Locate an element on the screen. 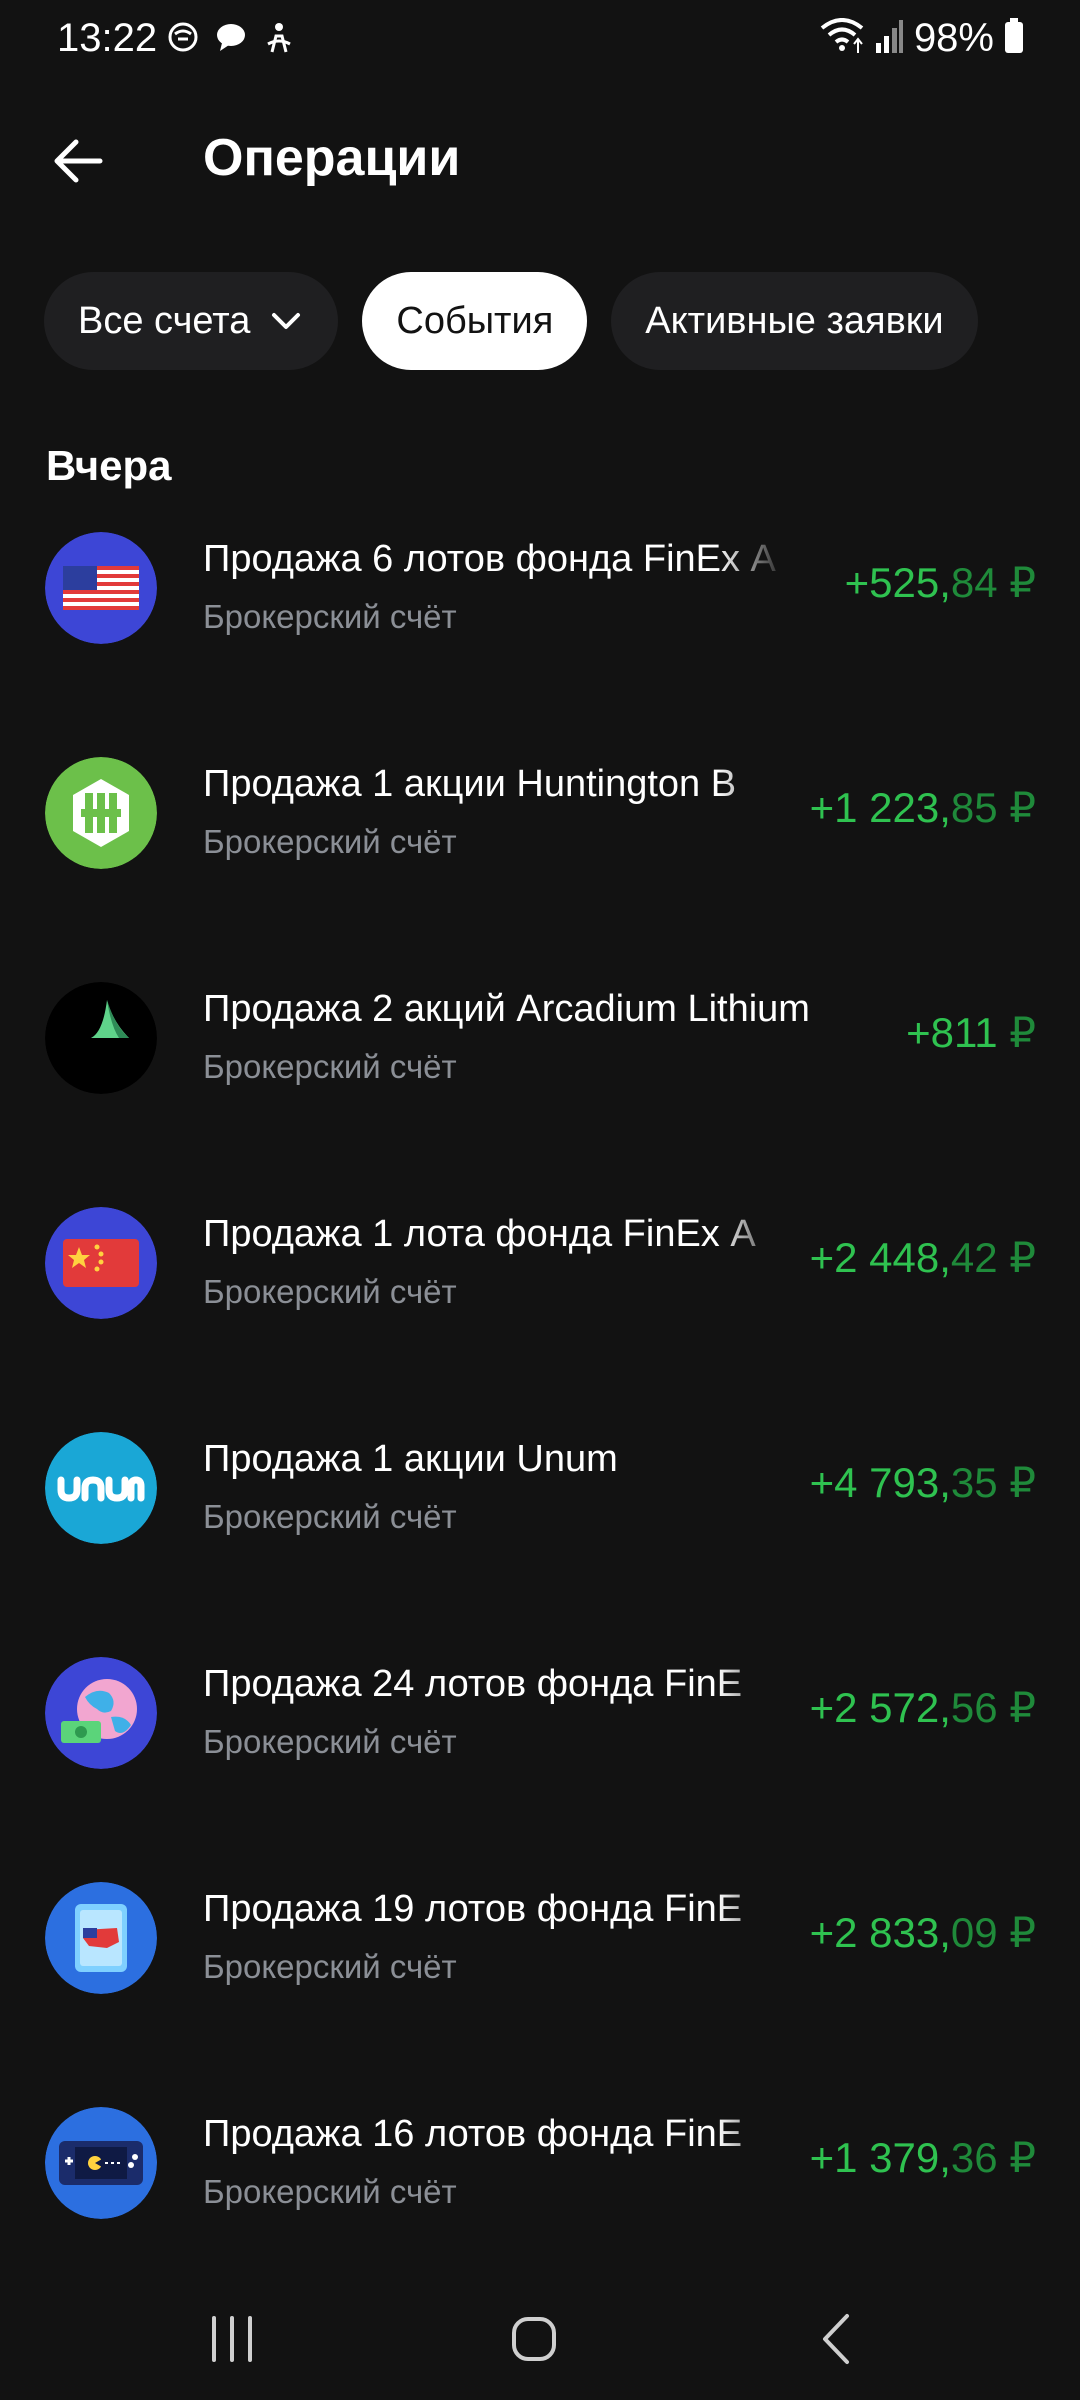 The image size is (1080, 2400). home-button is located at coordinates (534, 2339).